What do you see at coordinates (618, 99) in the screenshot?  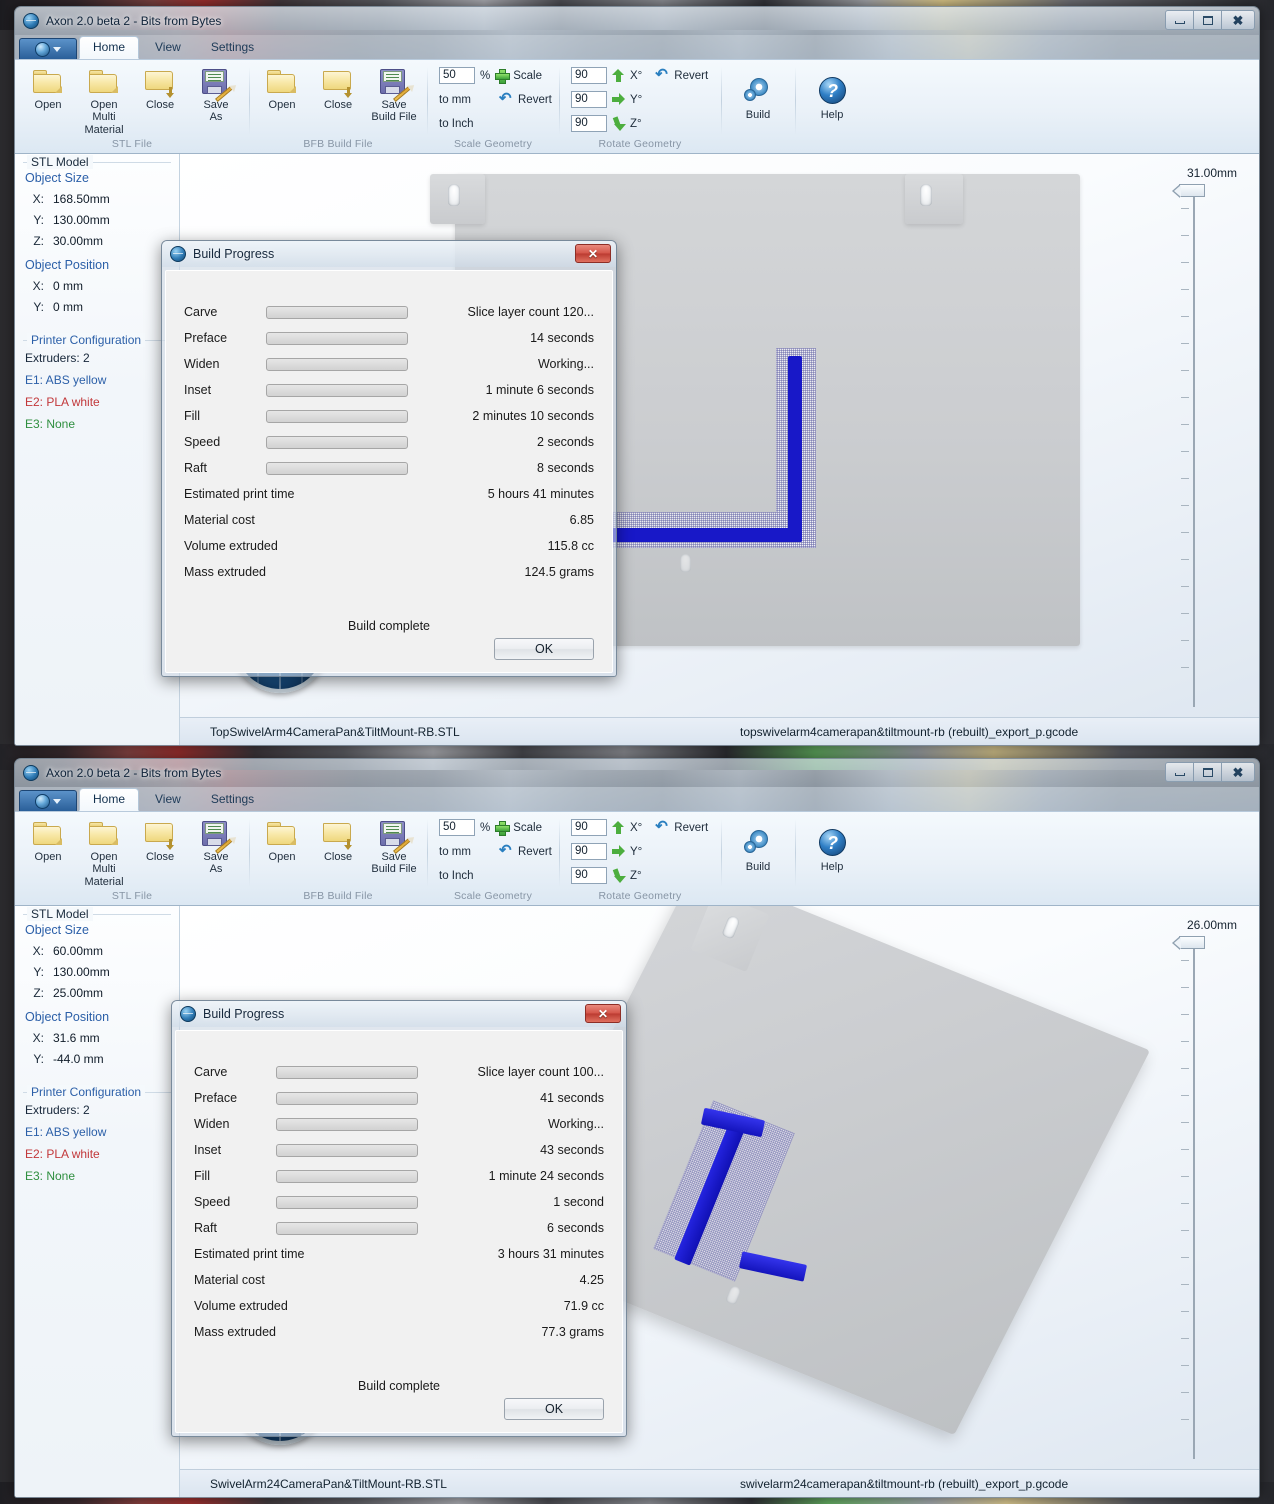 I see `arrow-right-icon` at bounding box center [618, 99].